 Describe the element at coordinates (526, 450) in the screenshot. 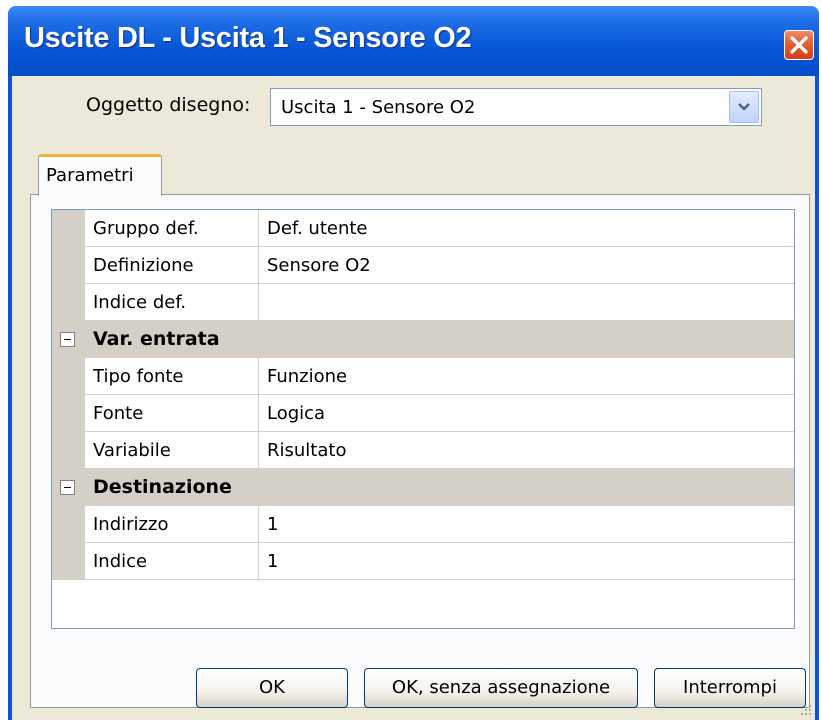

I see `property-value: Risultato` at that location.